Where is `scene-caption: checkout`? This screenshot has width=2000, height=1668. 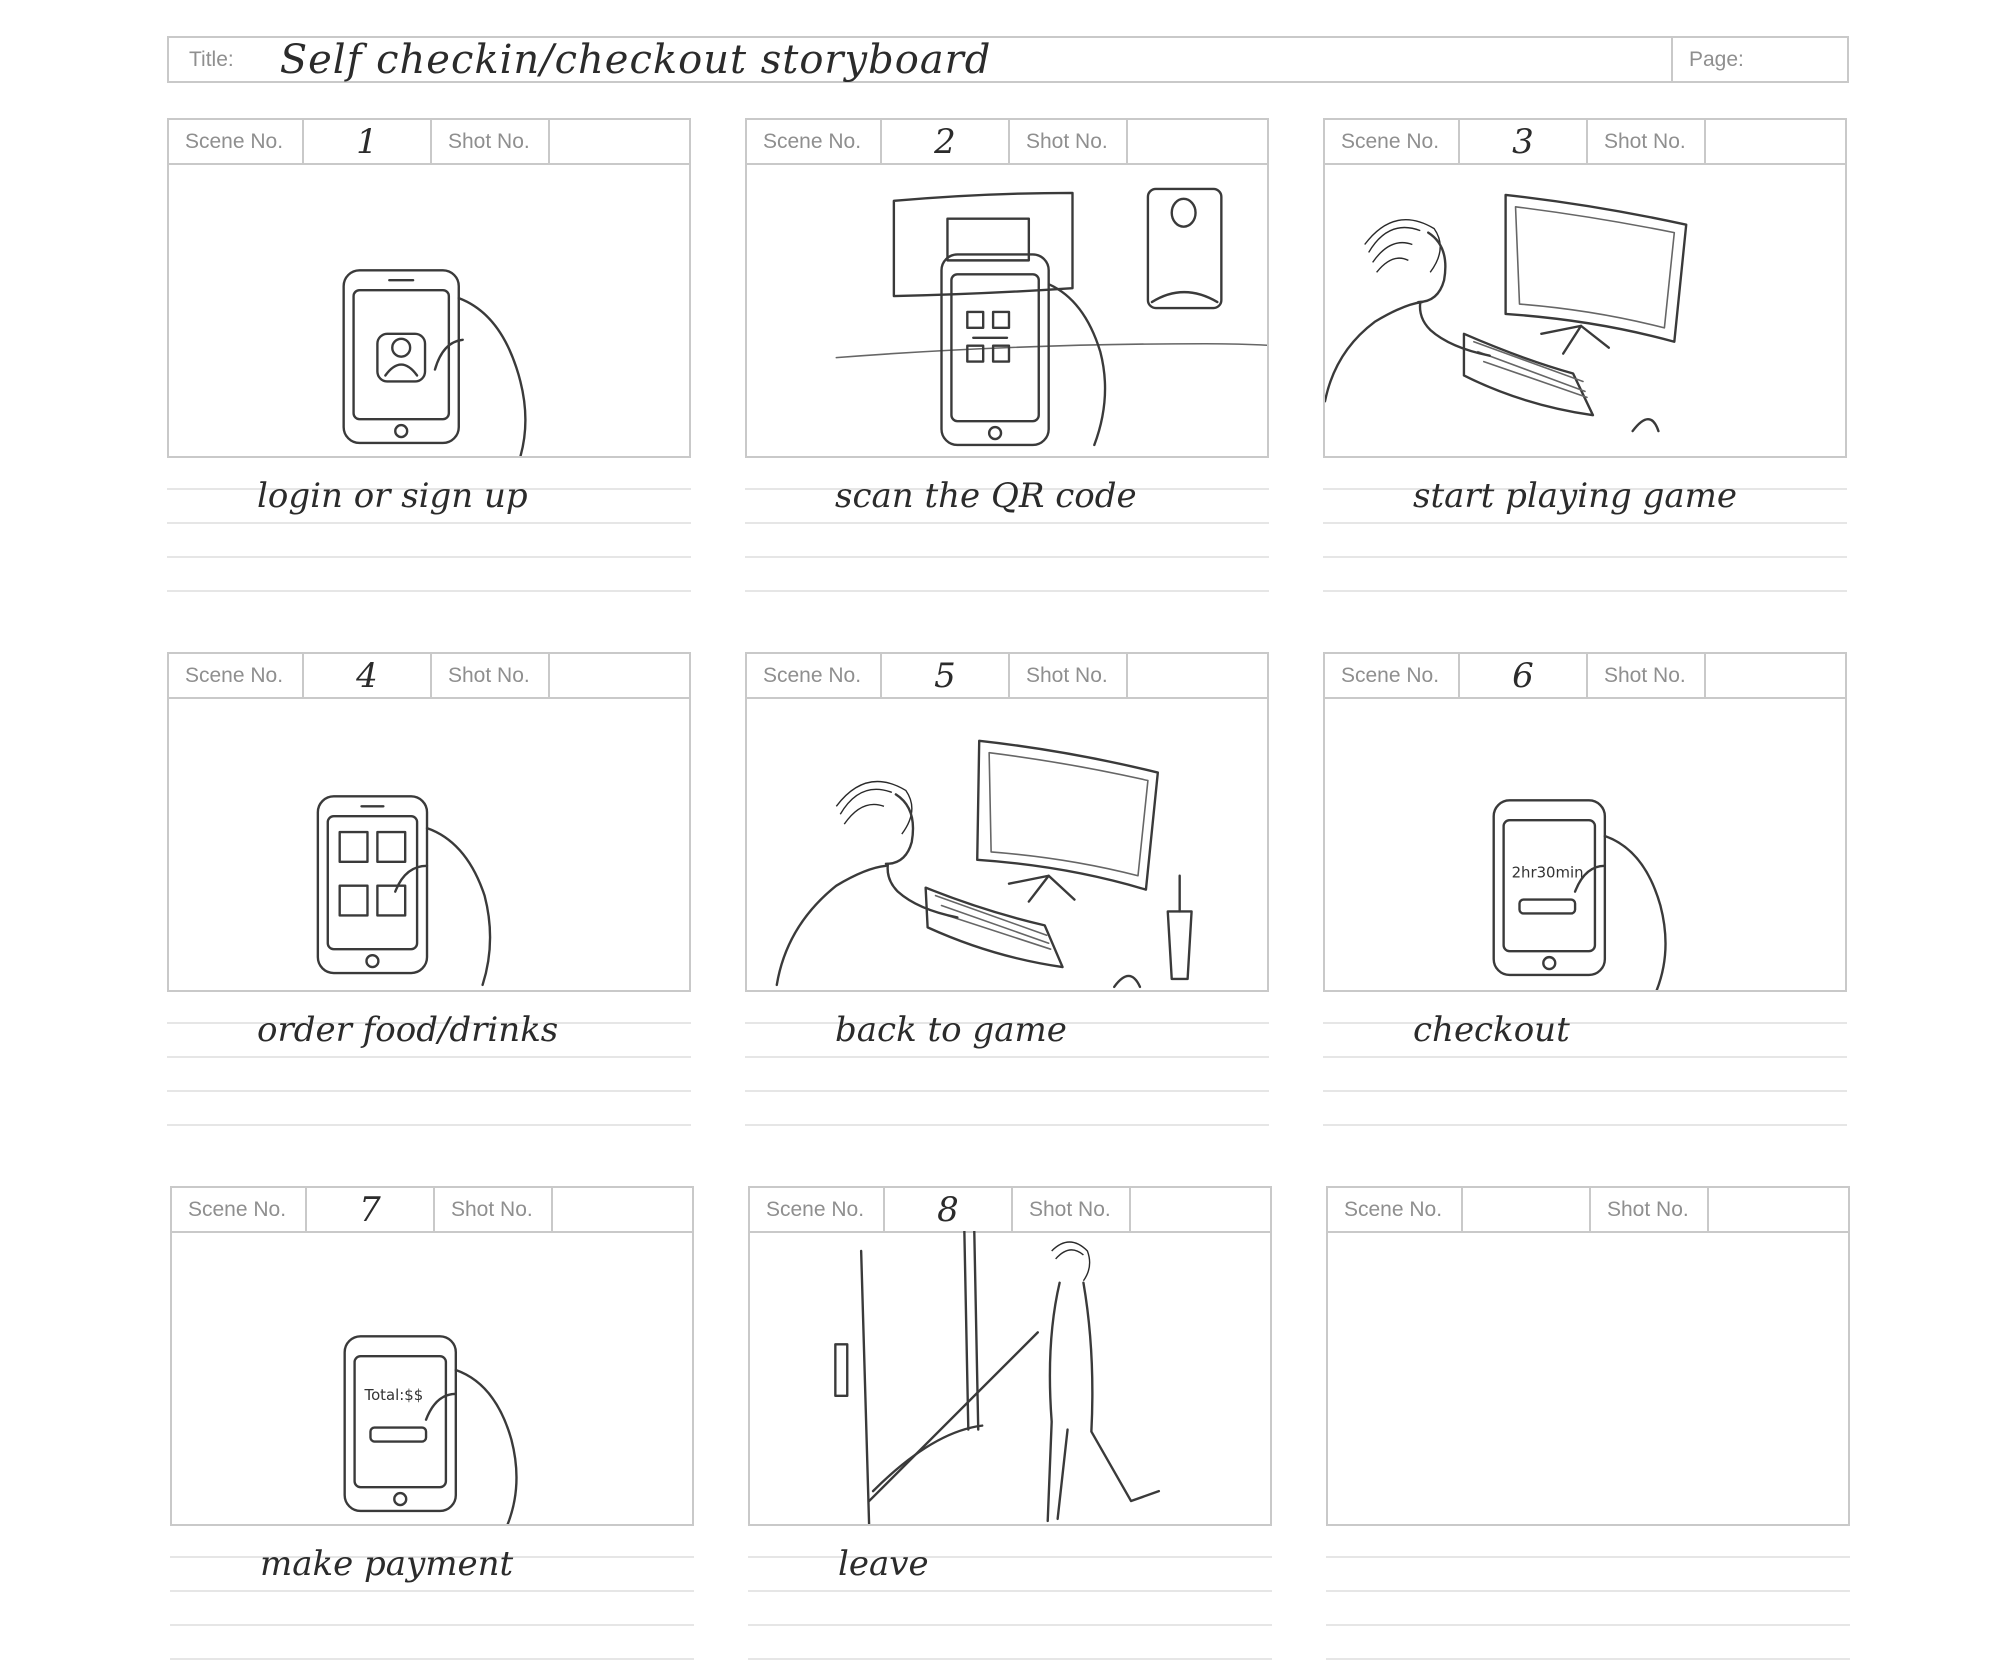 scene-caption: checkout is located at coordinates (1491, 1030).